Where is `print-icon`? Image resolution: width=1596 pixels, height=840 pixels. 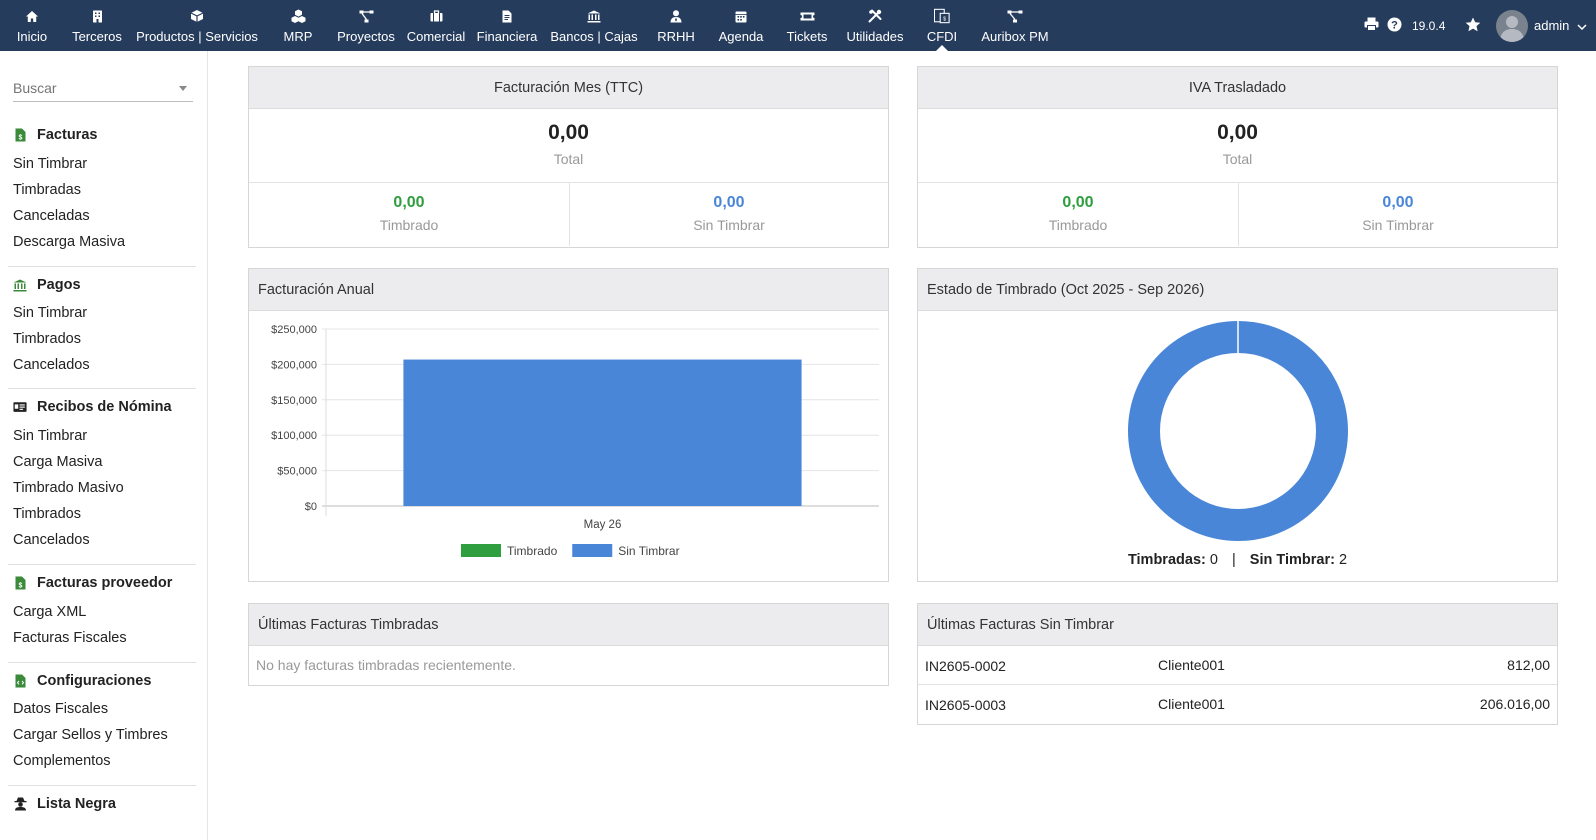 print-icon is located at coordinates (1371, 25).